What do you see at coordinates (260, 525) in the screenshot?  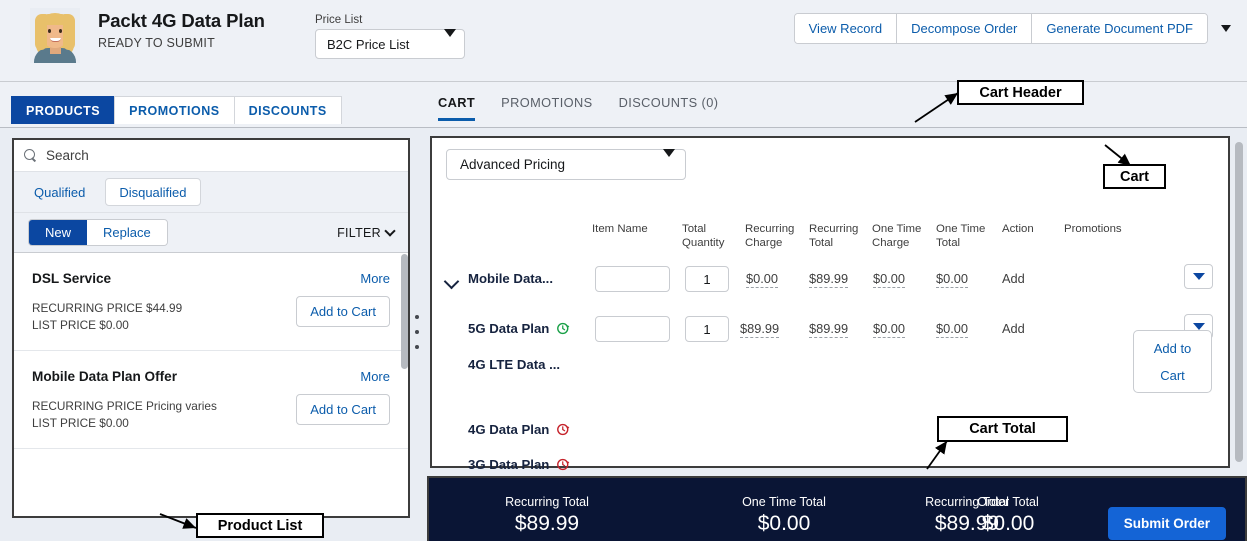 I see `annotation-product-list: Product List` at bounding box center [260, 525].